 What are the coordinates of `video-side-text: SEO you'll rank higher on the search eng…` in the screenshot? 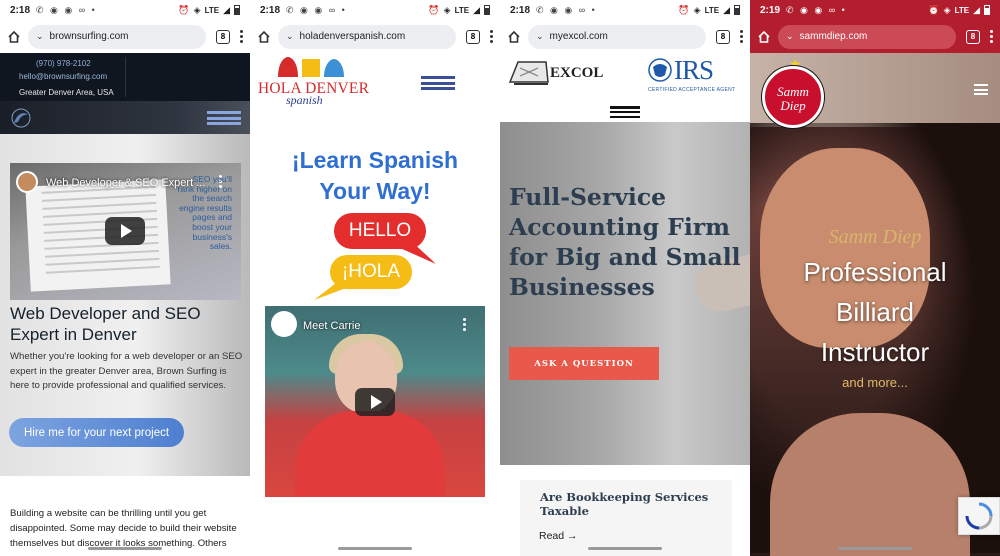 It's located at (204, 213).